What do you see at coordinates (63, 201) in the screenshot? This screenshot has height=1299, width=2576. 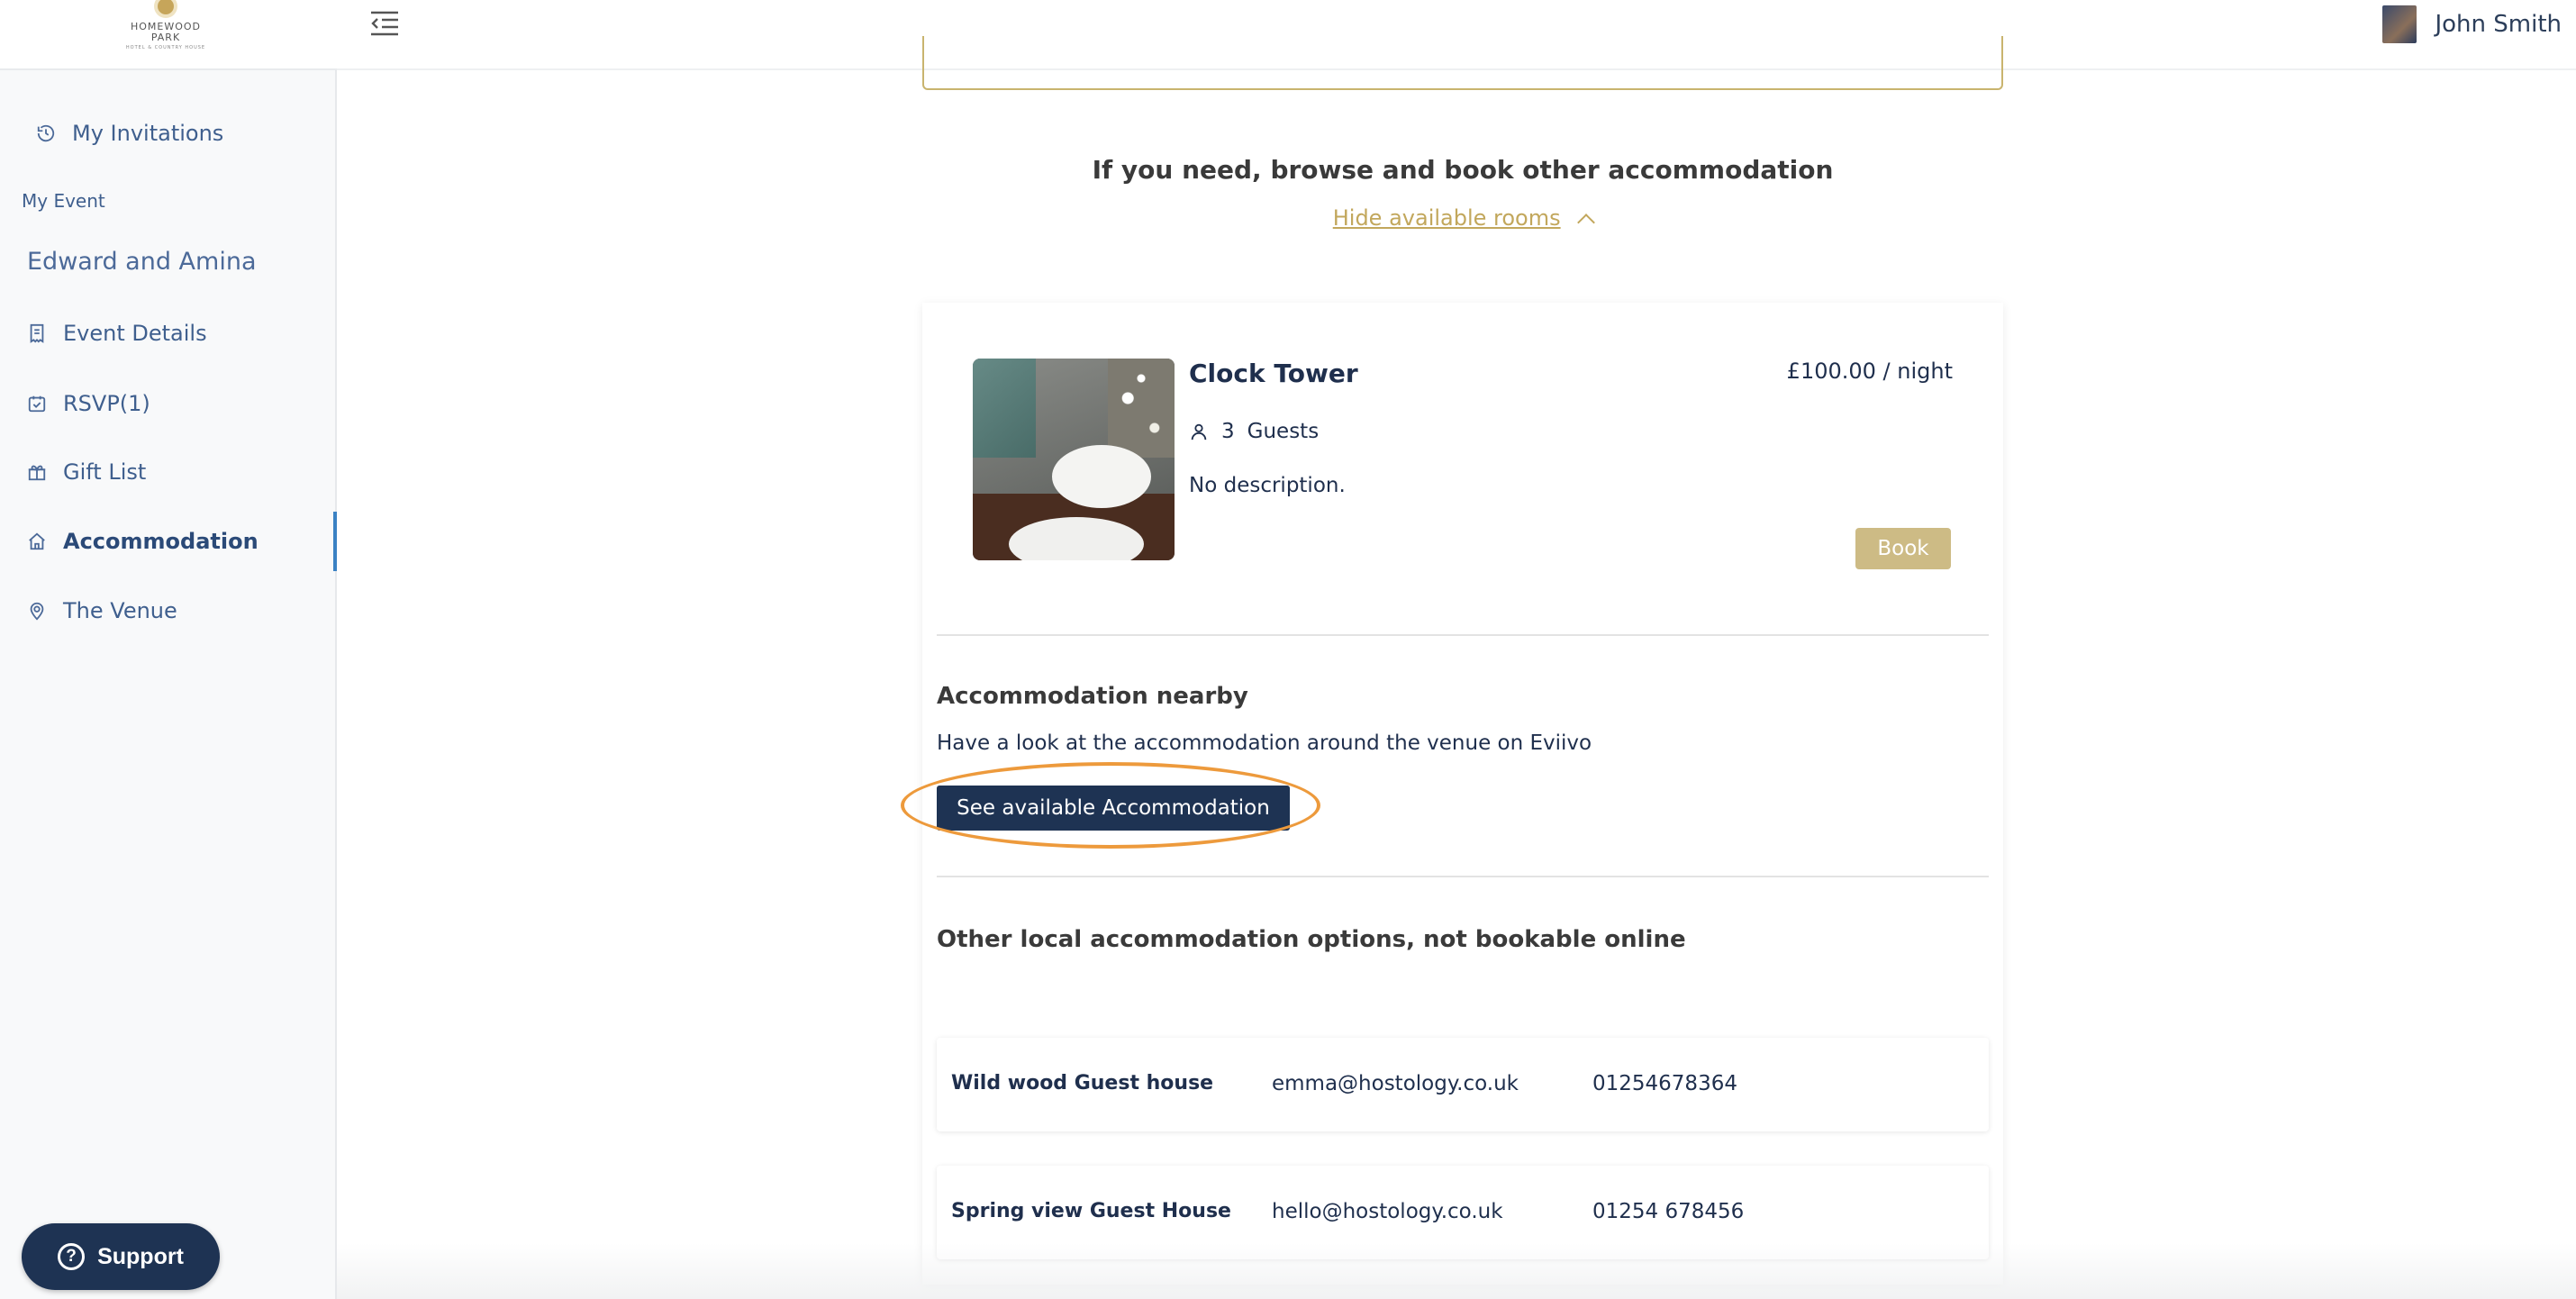 I see `my-event-section-label: My Event` at bounding box center [63, 201].